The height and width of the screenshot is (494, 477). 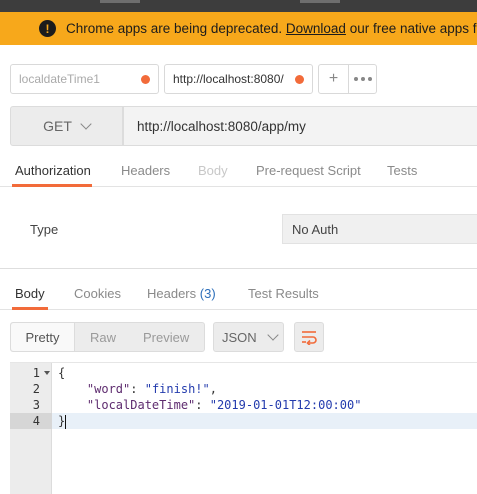 What do you see at coordinates (145, 170) in the screenshot?
I see `tab-headers: Headers` at bounding box center [145, 170].